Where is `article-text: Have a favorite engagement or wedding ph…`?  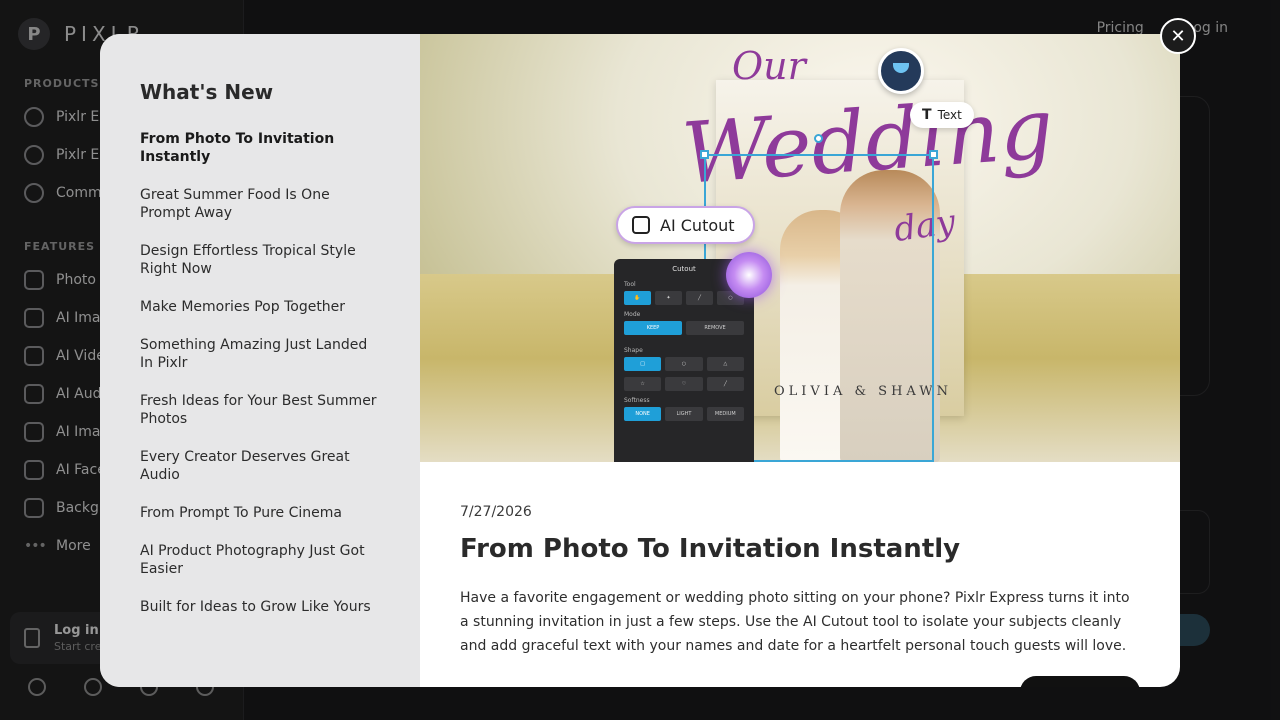 article-text: Have a favorite engagement or wedding ph… is located at coordinates (795, 622).